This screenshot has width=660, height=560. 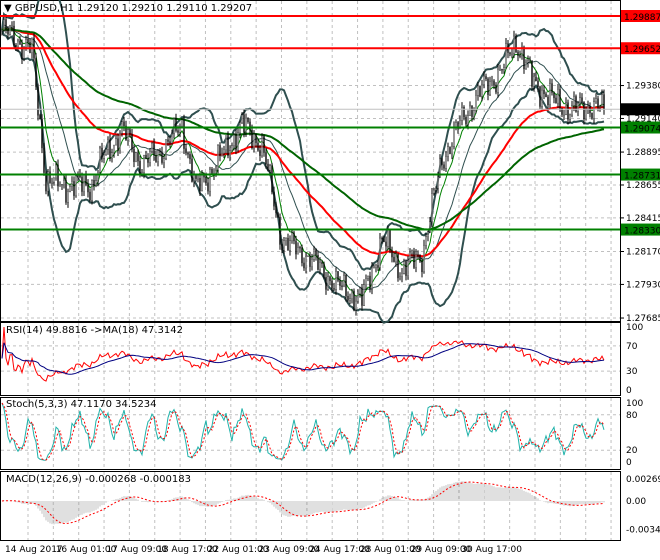 What do you see at coordinates (642, 177) in the screenshot?
I see `level-price-label: 1.28731` at bounding box center [642, 177].